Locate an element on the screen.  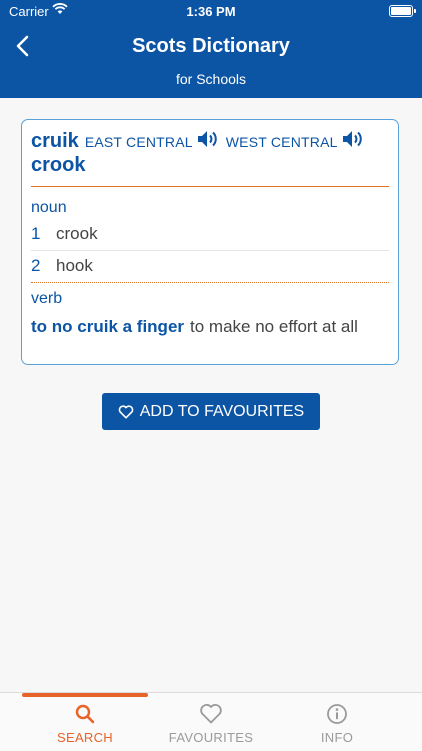
search-icon is located at coordinates (85, 714).